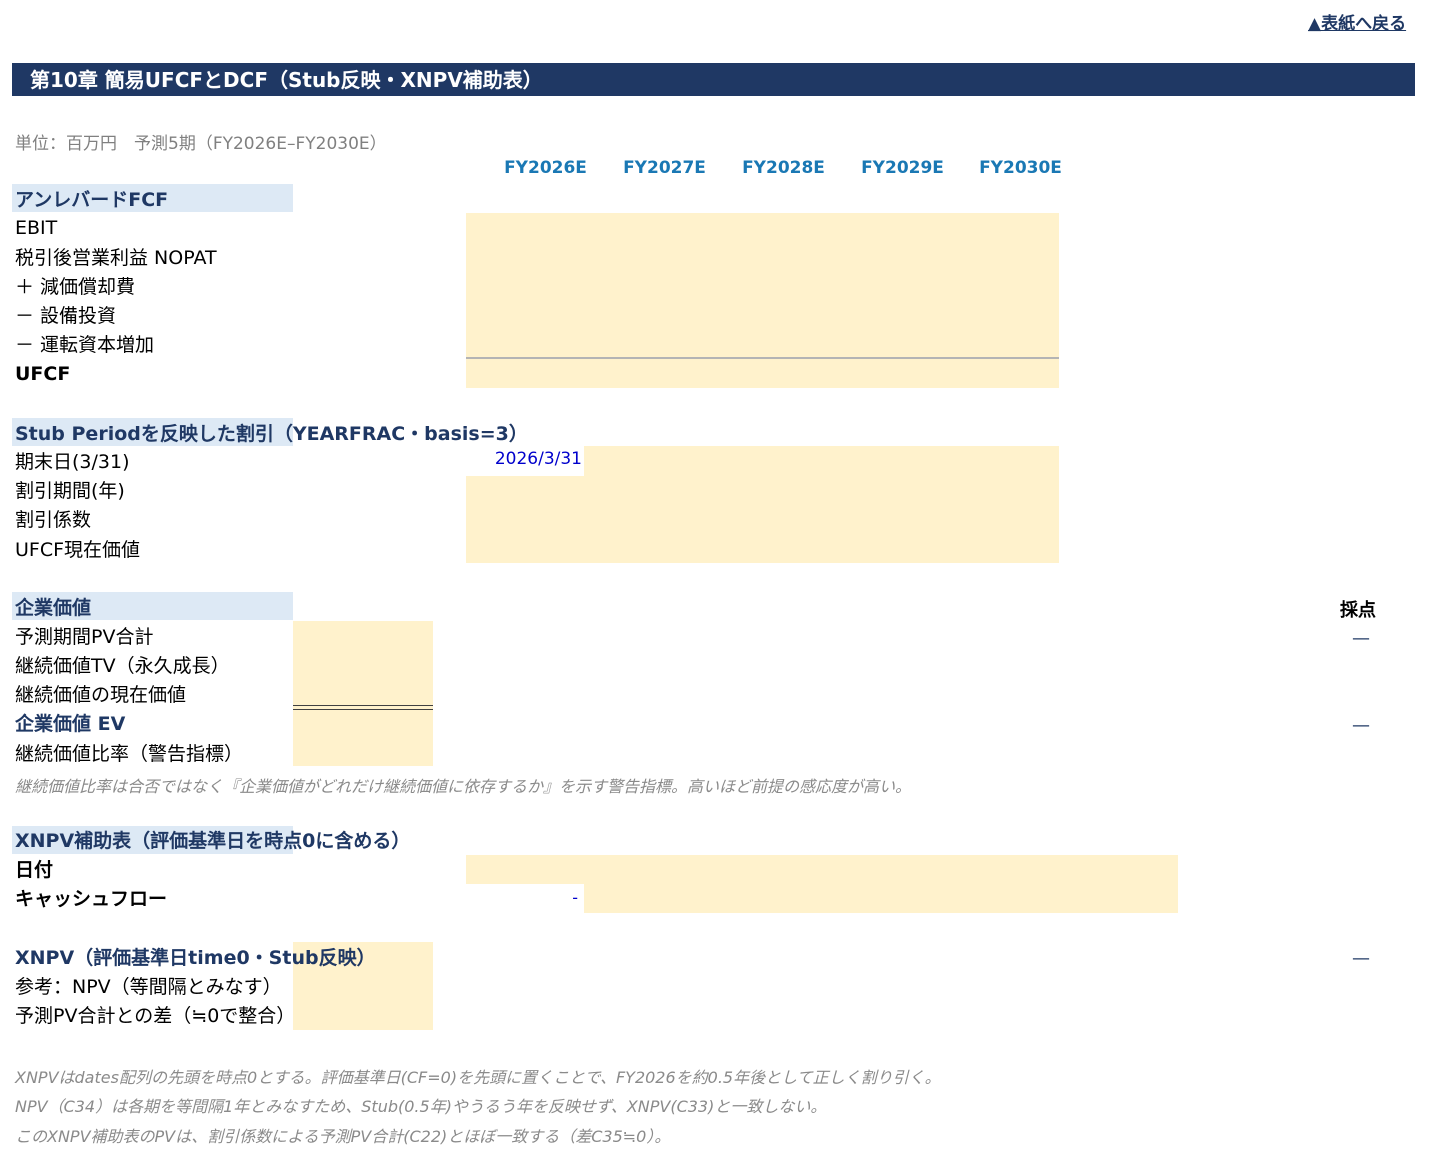 The image size is (1430, 1154). What do you see at coordinates (286, 80) in the screenshot?
I see `chapter-title: 第10章 簡易UFCFとDCF（Stub反映・XNPV補助表）` at bounding box center [286, 80].